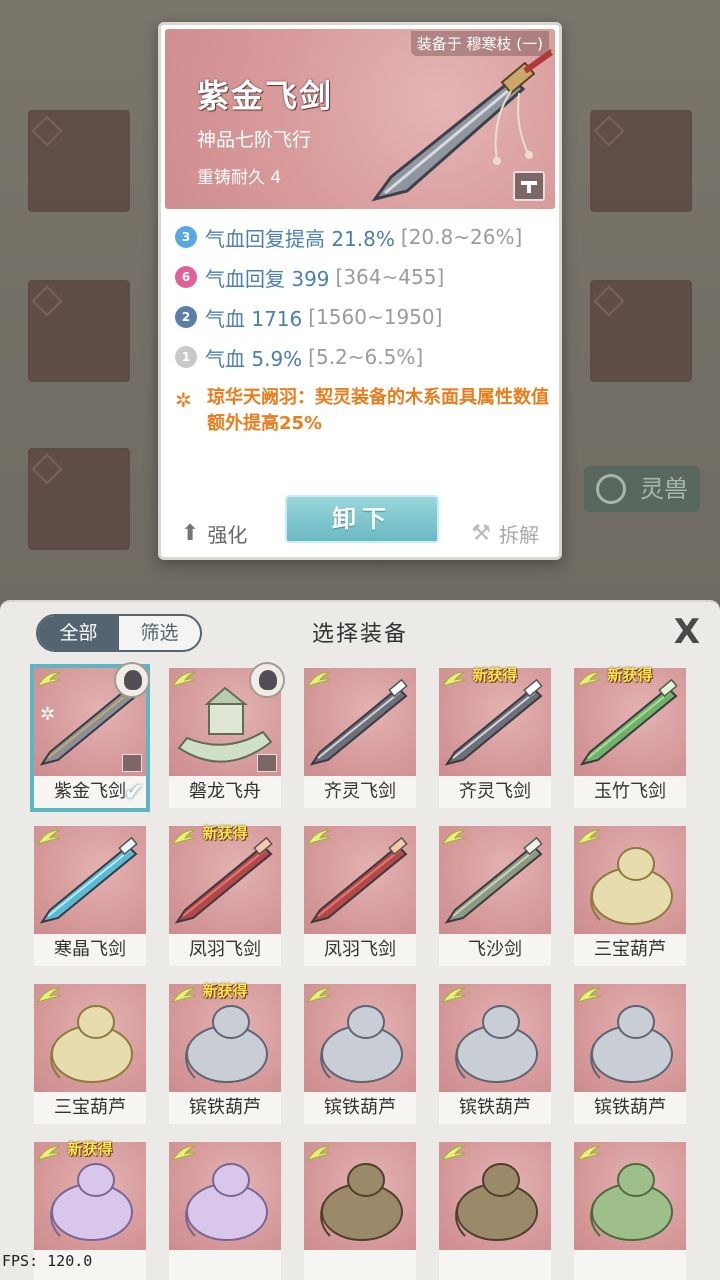 The height and width of the screenshot is (1280, 720). What do you see at coordinates (214, 533) in the screenshot?
I see `upgrade-button: ⬆ 强化` at bounding box center [214, 533].